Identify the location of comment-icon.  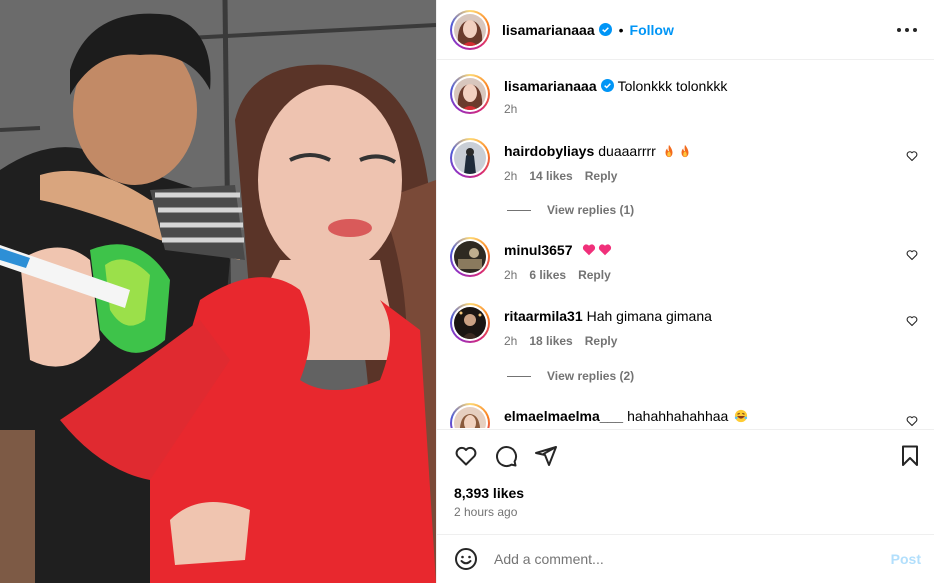
(506, 456).